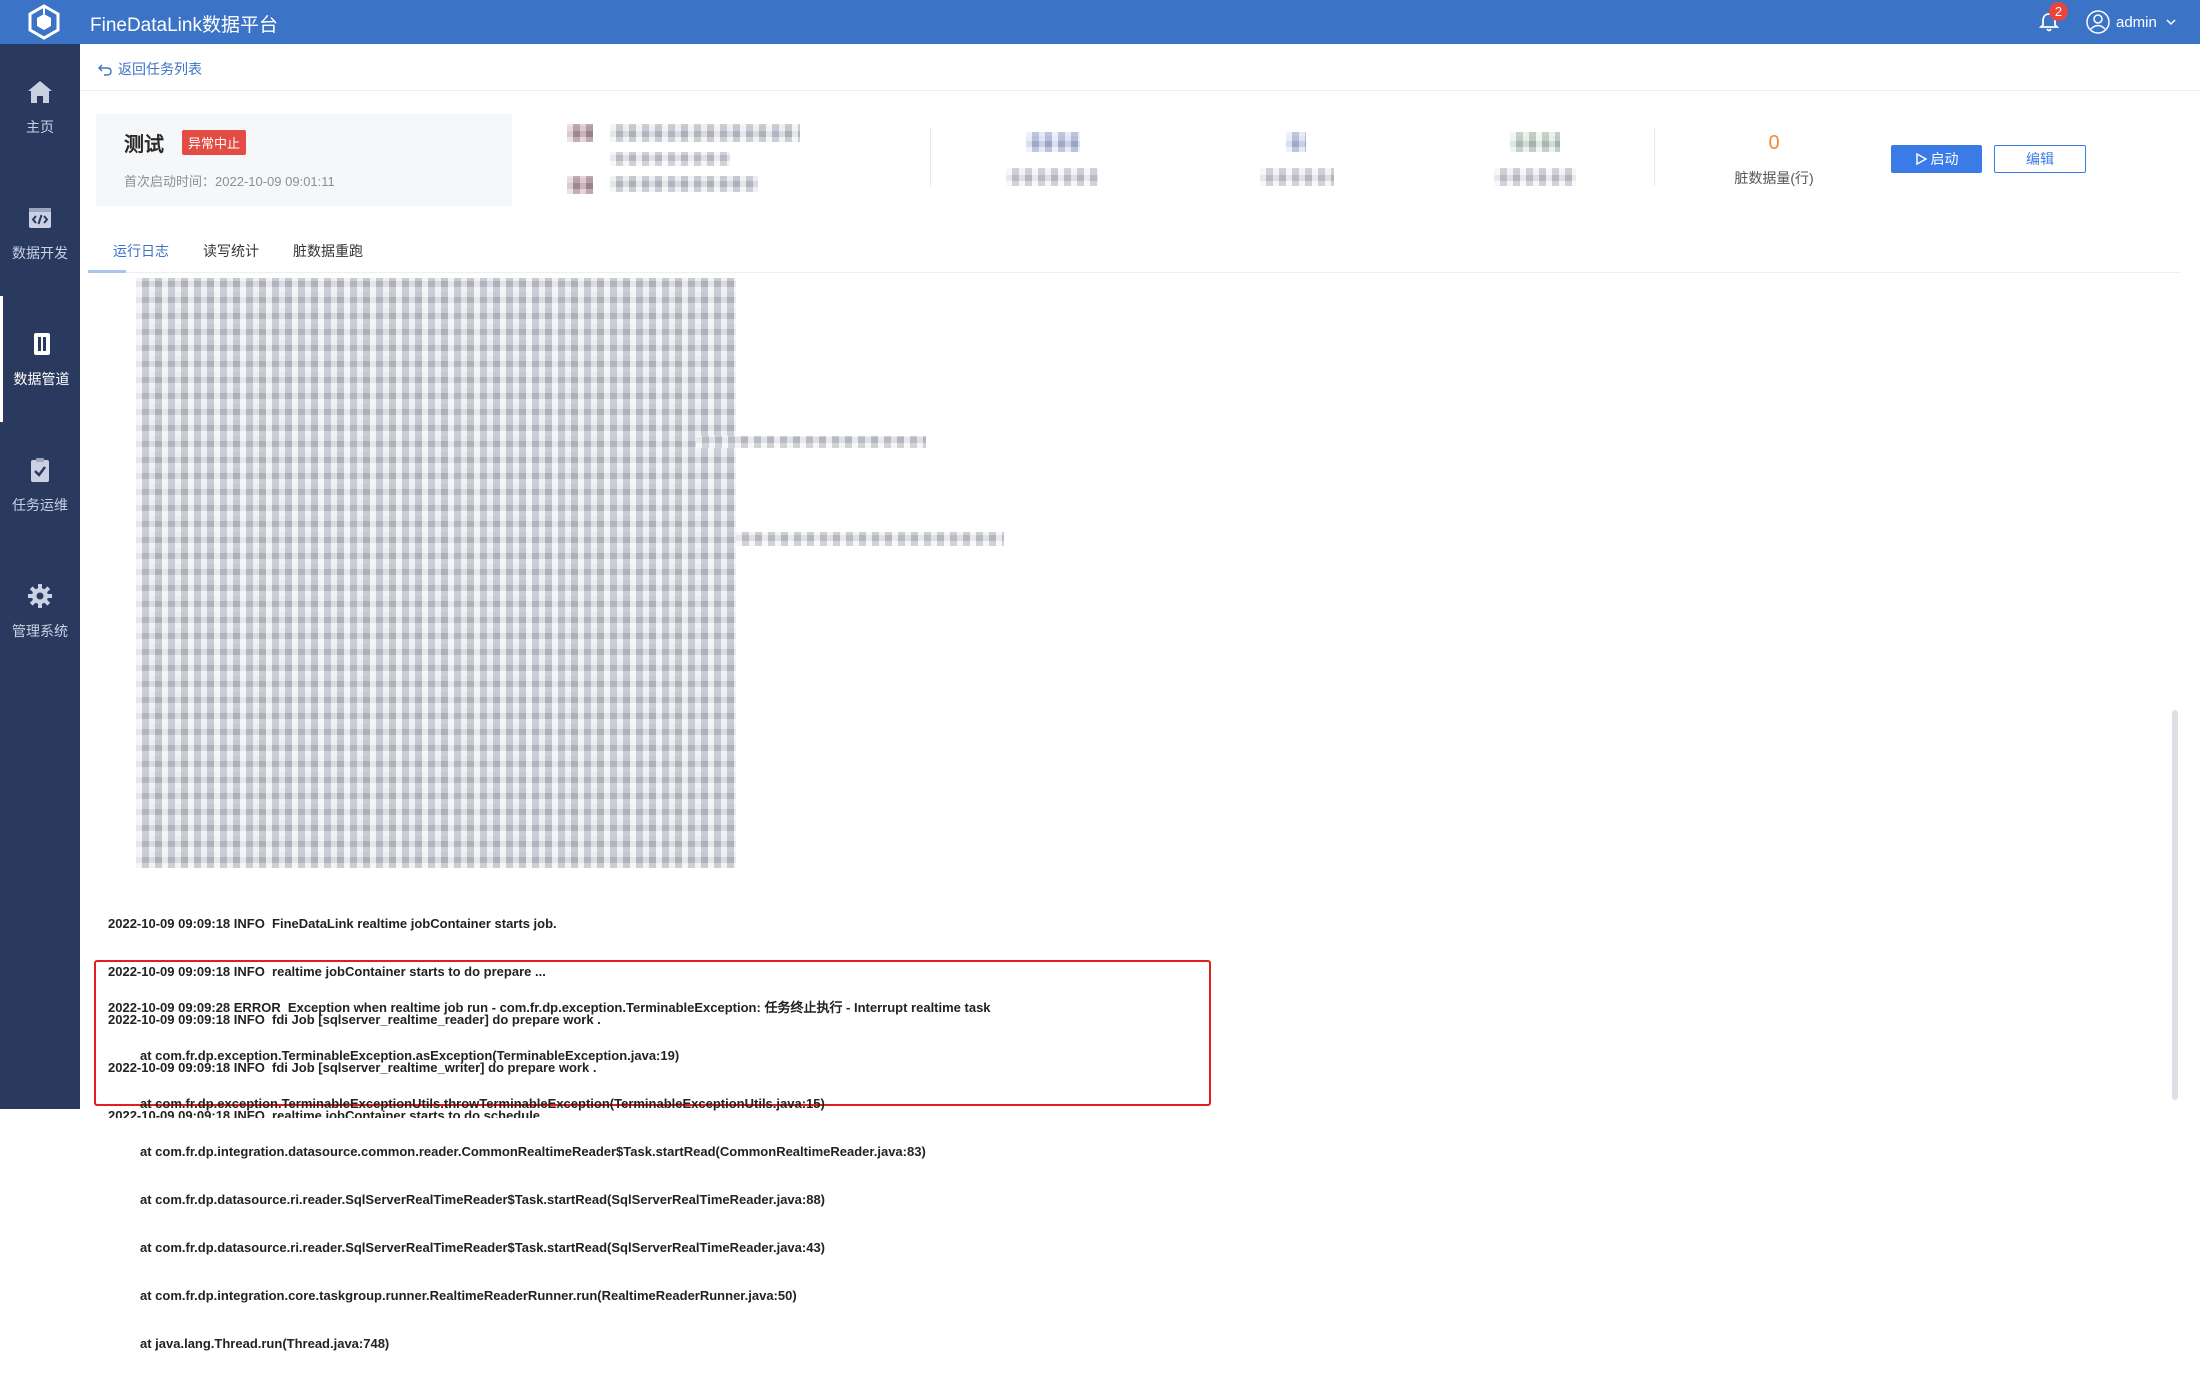 This screenshot has width=2200, height=1384. I want to click on dirty-data-count: 0, so click(1774, 143).